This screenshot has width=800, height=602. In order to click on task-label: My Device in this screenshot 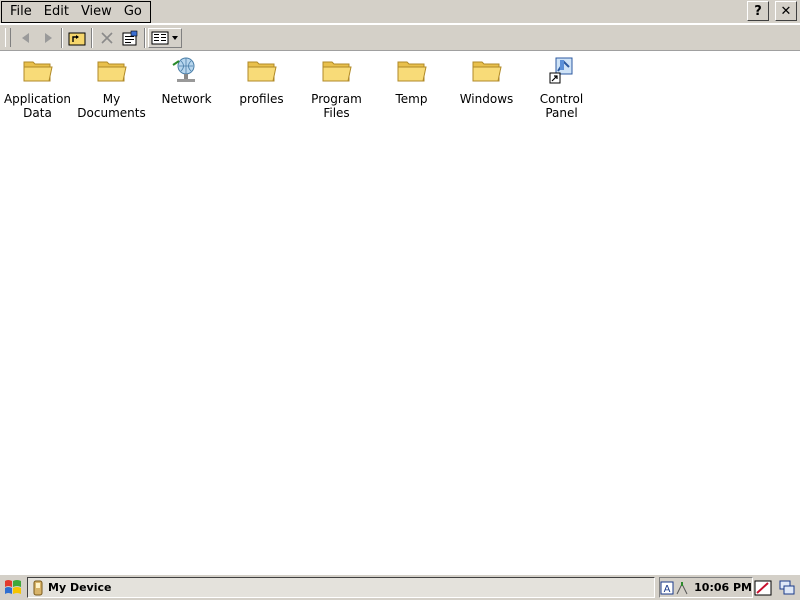, I will do `click(80, 587)`.